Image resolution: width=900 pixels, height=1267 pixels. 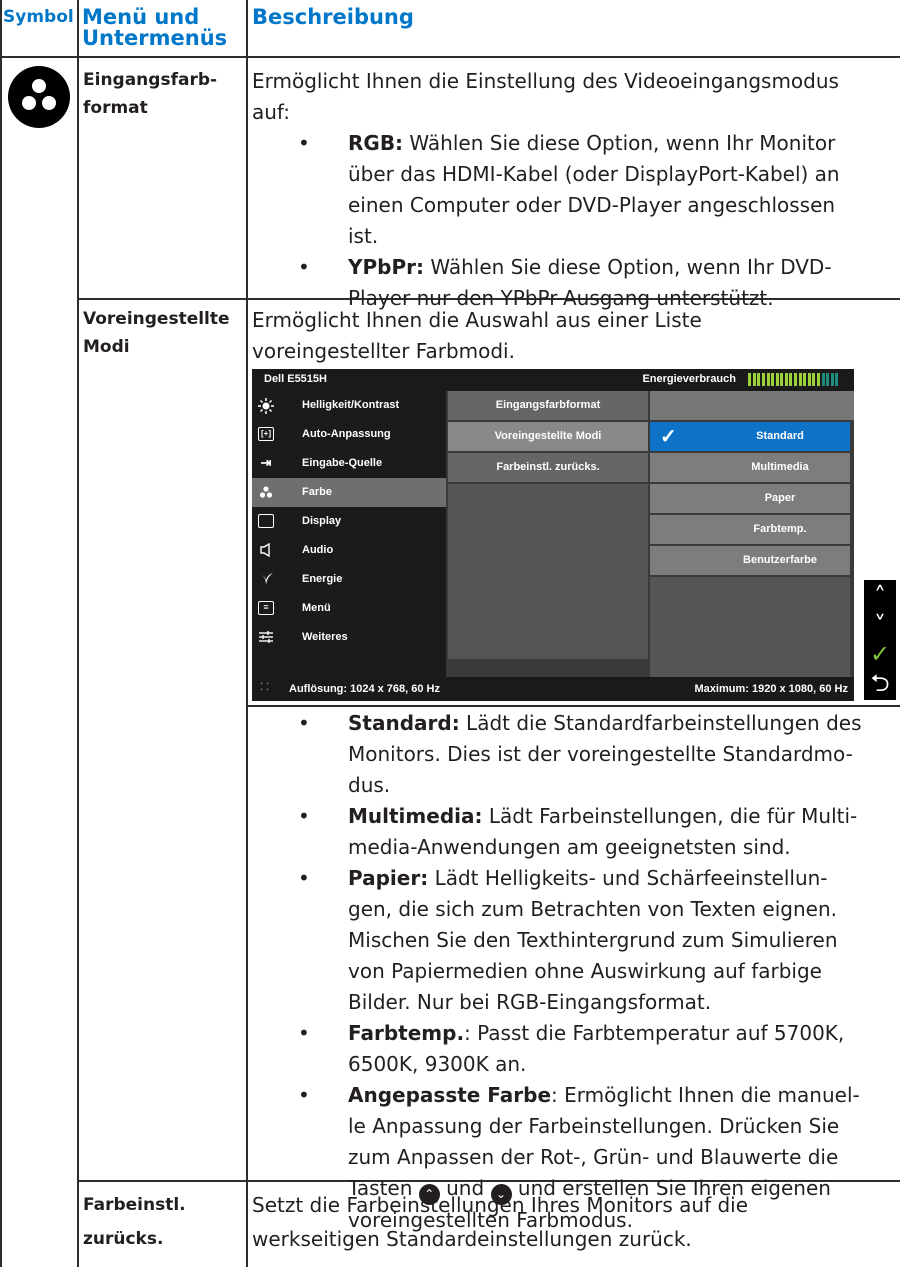 What do you see at coordinates (295, 379) in the screenshot?
I see `osd-model: Dell E5515H` at bounding box center [295, 379].